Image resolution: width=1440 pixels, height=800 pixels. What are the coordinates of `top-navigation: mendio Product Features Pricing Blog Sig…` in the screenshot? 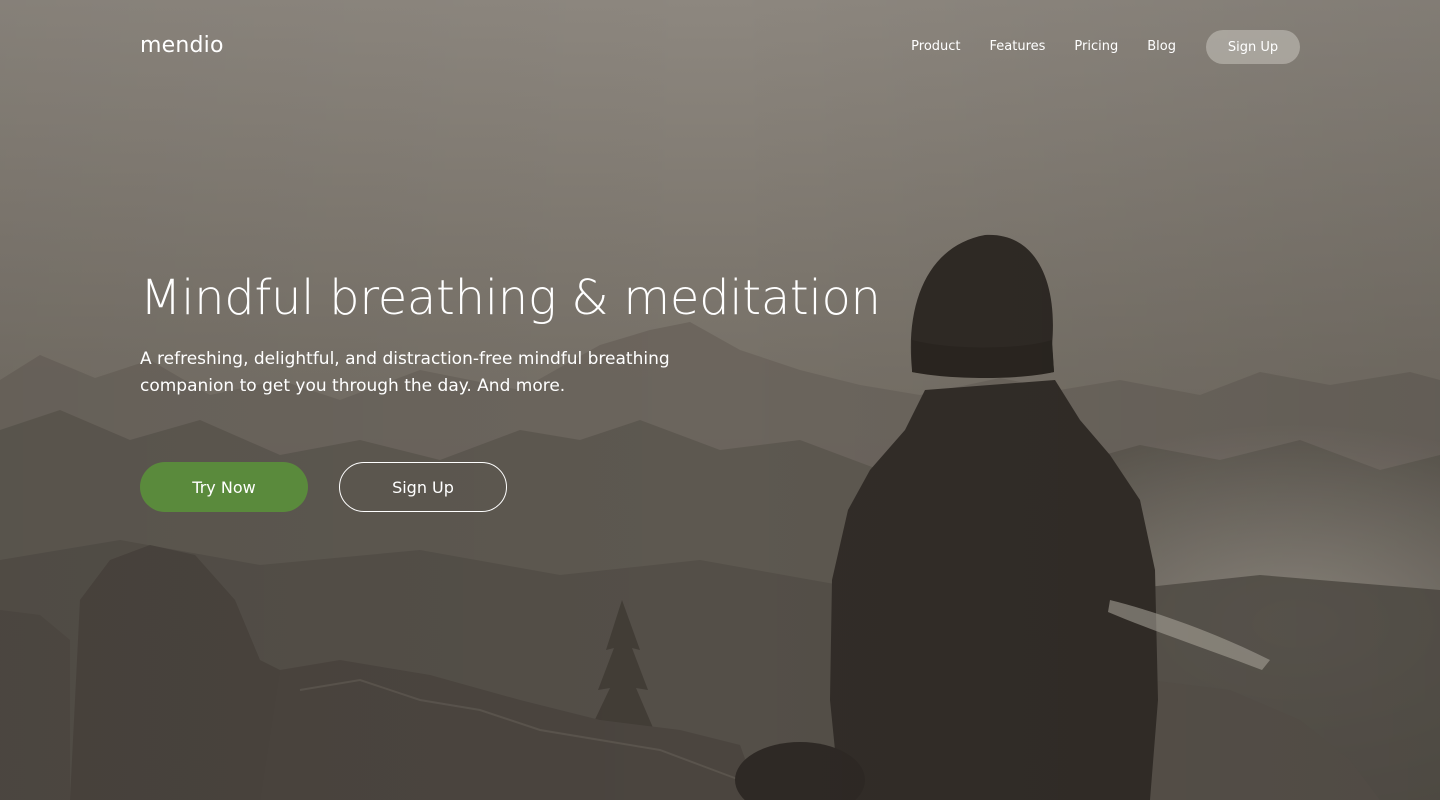 It's located at (720, 47).